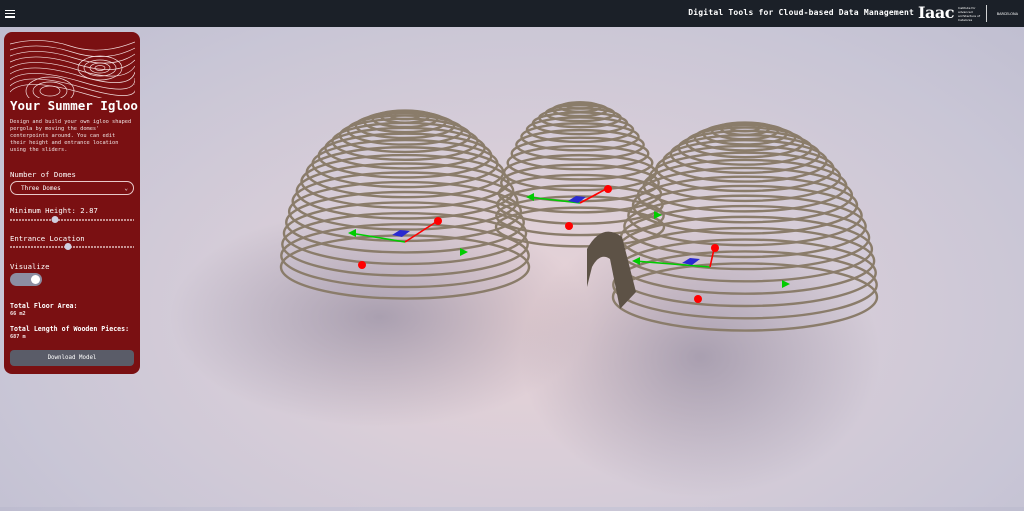  Describe the element at coordinates (41, 188) in the screenshot. I see `domes-select-value: Three Domes` at that location.